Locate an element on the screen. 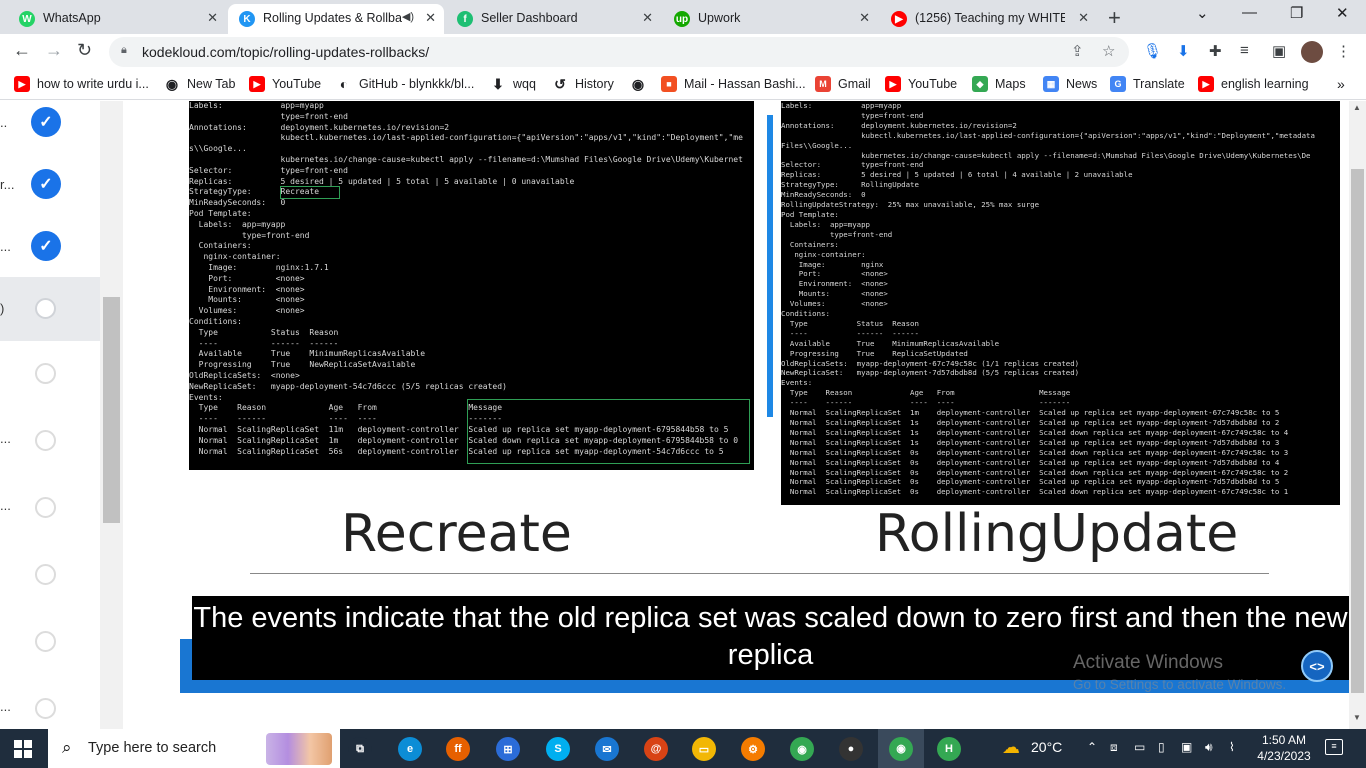  bookmark-item: M Gmail is located at coordinates (843, 84).